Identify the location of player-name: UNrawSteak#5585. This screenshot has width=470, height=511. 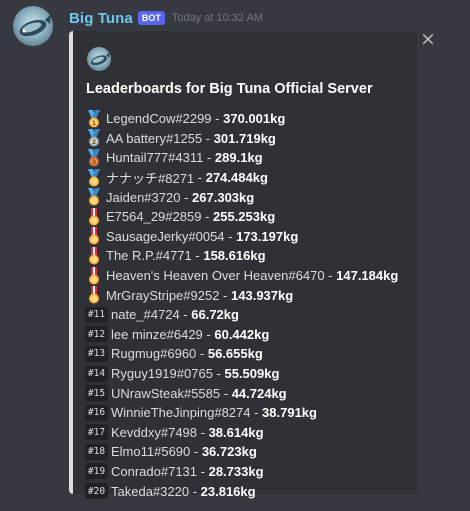
(166, 393).